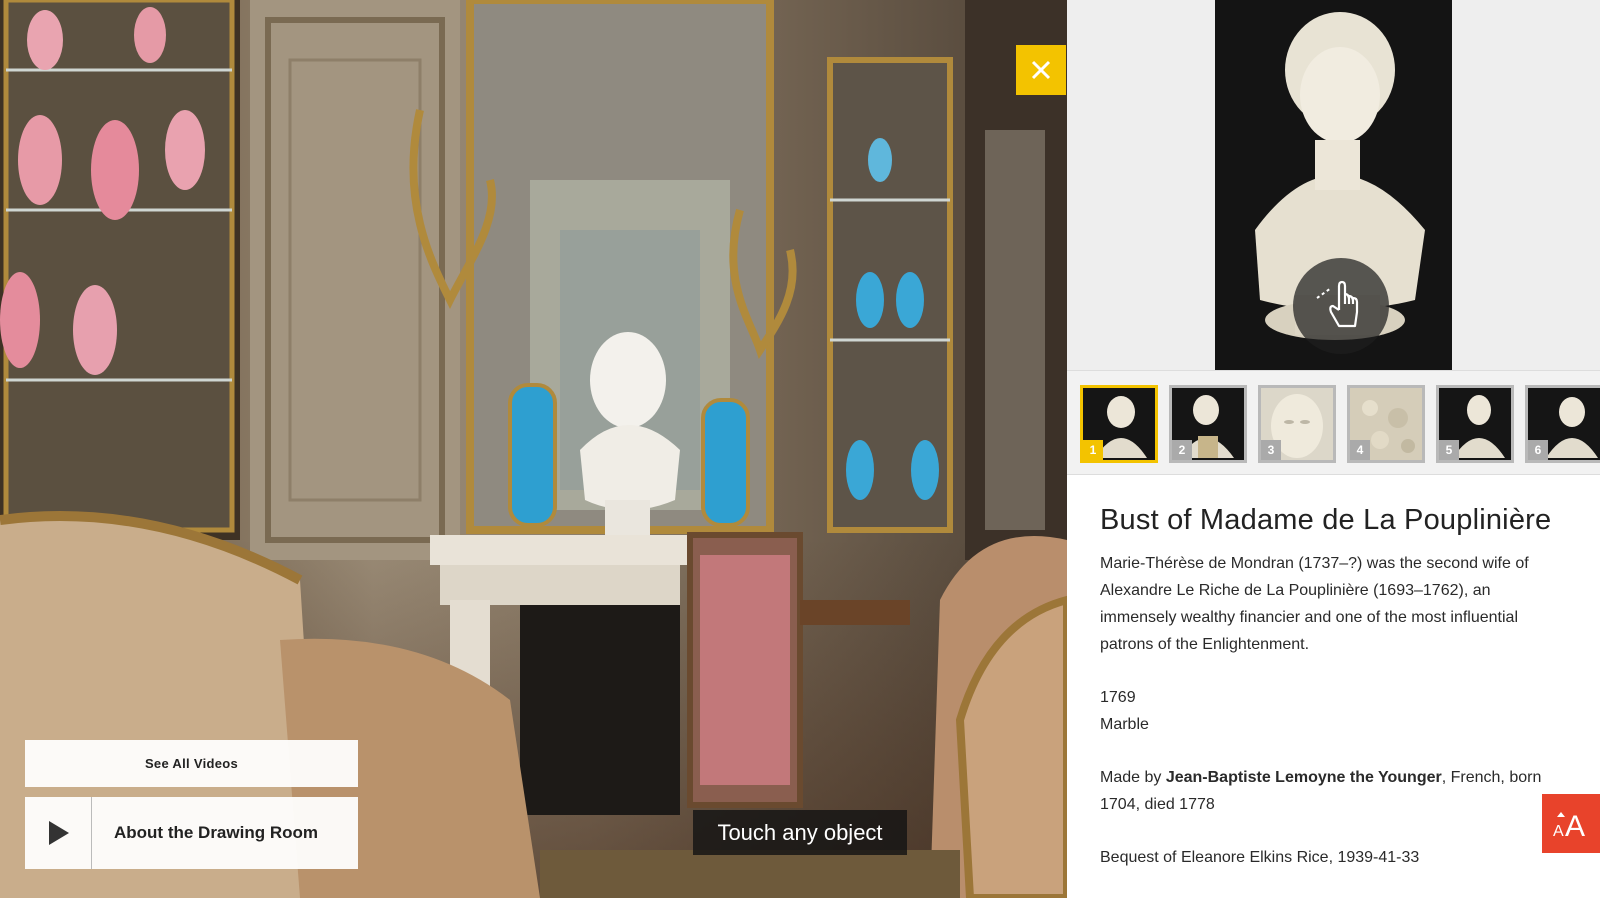  What do you see at coordinates (1562, 424) in the screenshot?
I see `thumbnail-6: 6` at bounding box center [1562, 424].